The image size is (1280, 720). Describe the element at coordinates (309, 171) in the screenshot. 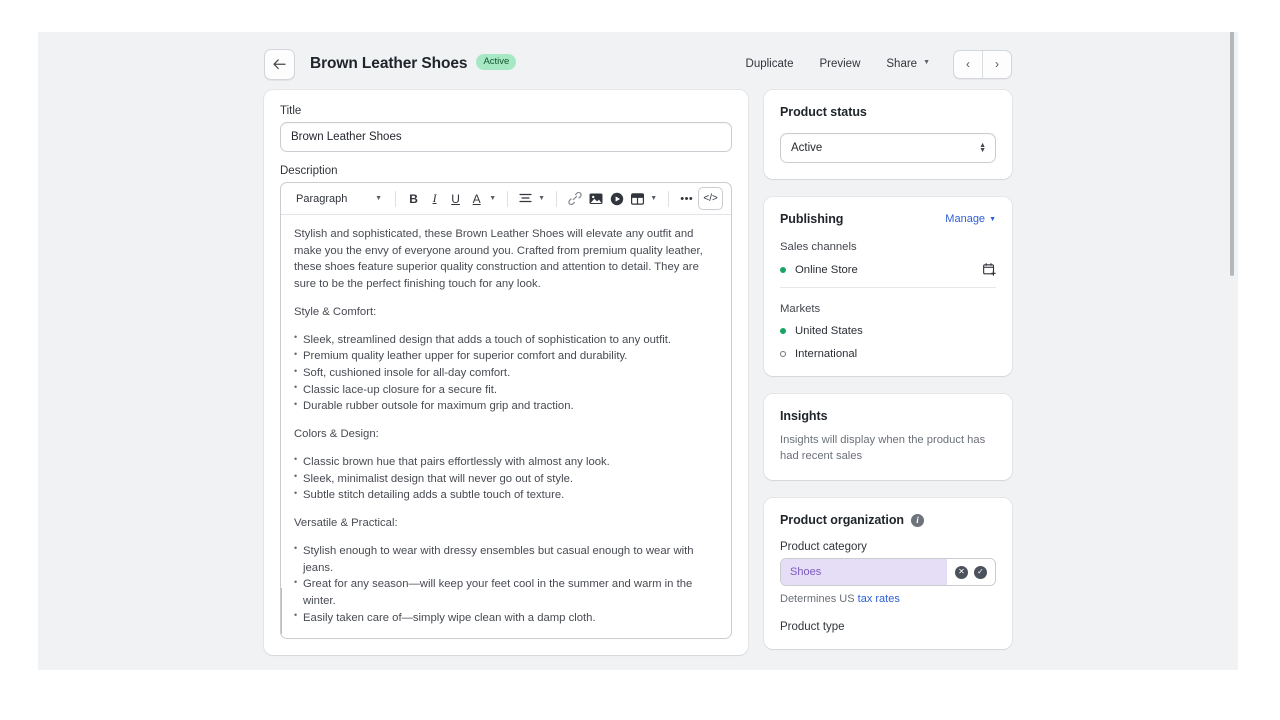

I see `description-label: Description` at that location.